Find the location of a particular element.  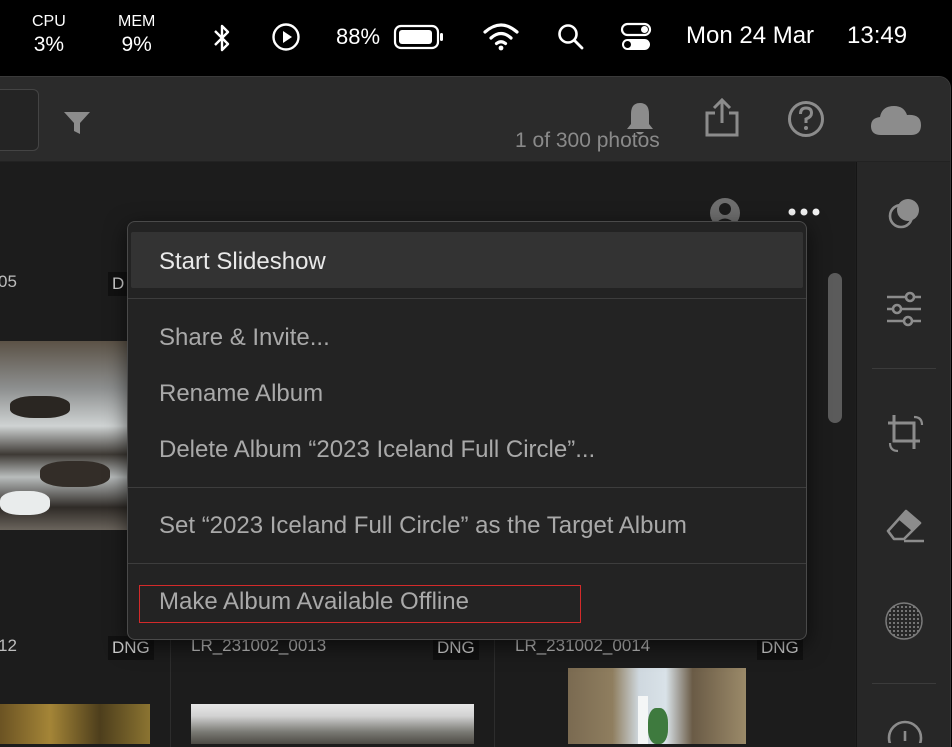

cpu-label: CPU is located at coordinates (49, 21).